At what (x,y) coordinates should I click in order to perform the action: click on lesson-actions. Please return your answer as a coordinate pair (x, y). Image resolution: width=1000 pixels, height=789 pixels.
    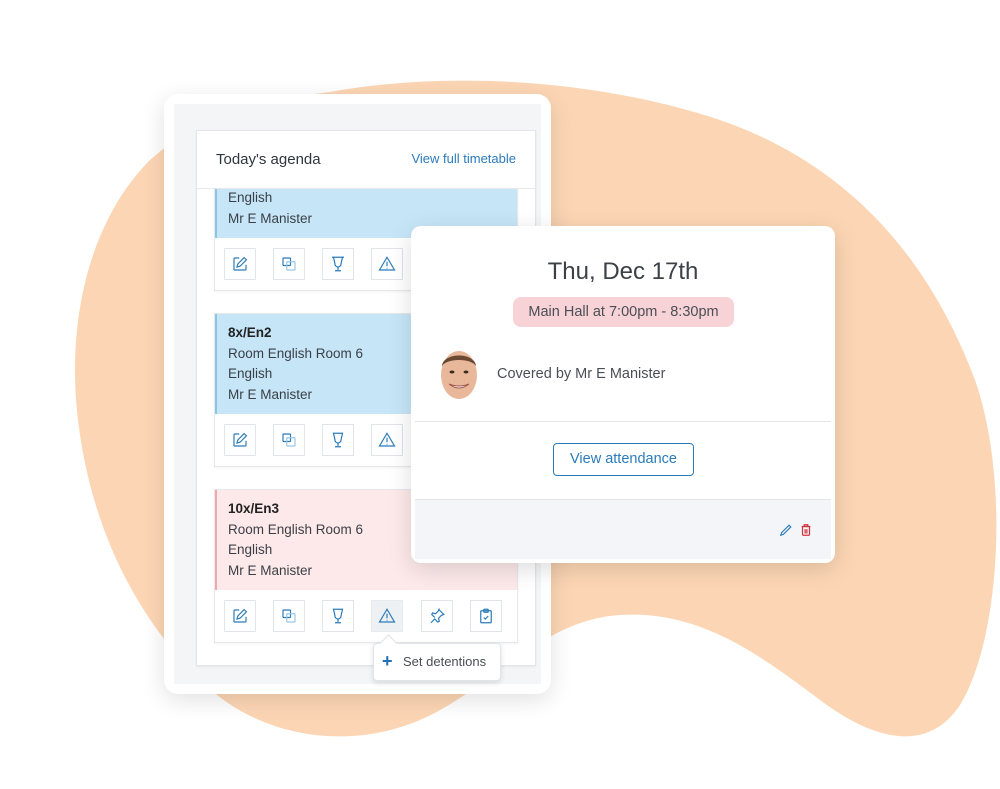
    Looking at the image, I should click on (366, 616).